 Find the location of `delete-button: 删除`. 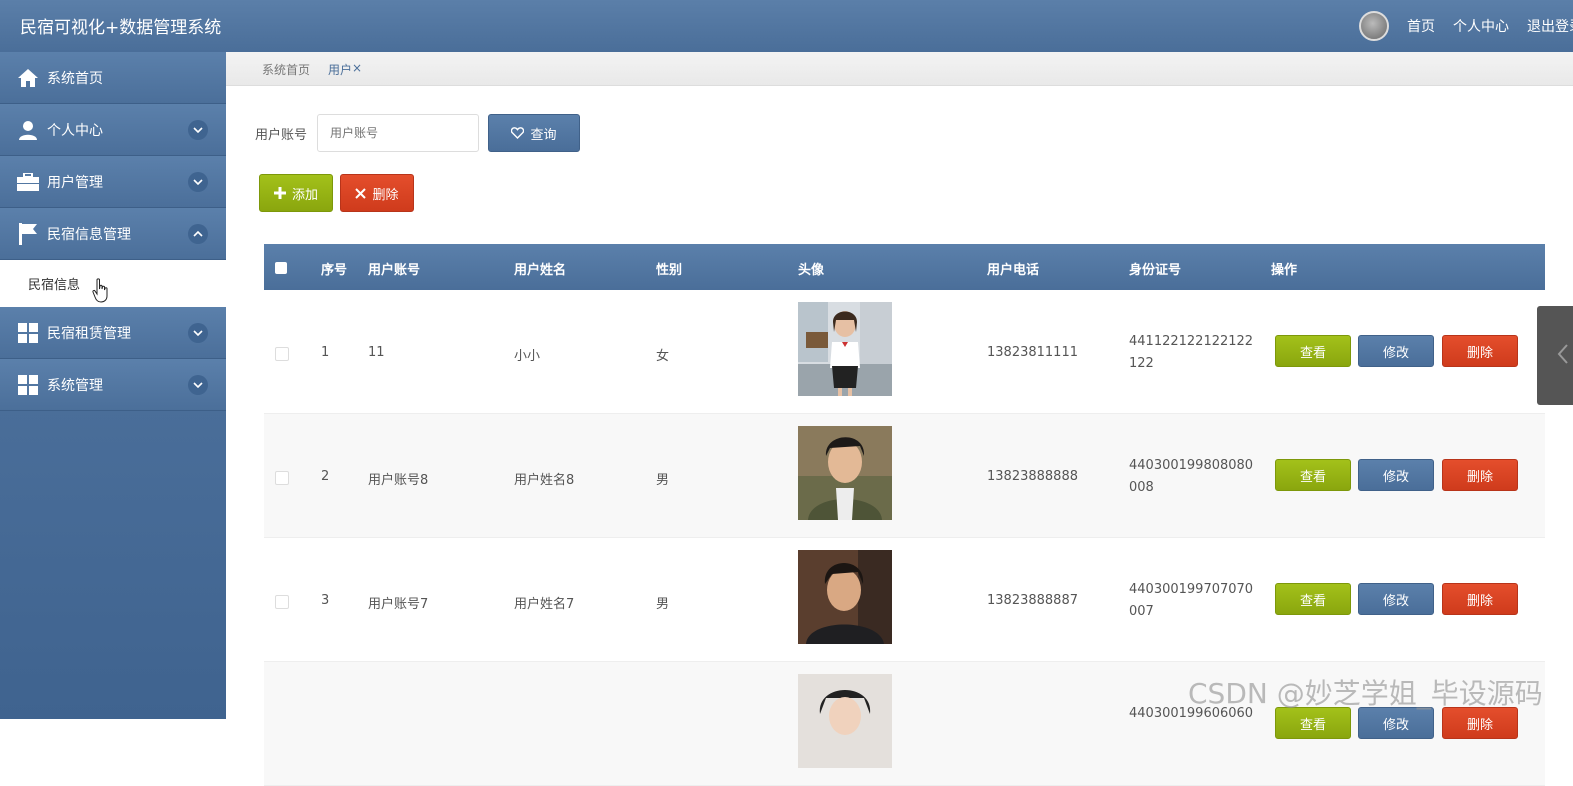

delete-button: 删除 is located at coordinates (377, 193).